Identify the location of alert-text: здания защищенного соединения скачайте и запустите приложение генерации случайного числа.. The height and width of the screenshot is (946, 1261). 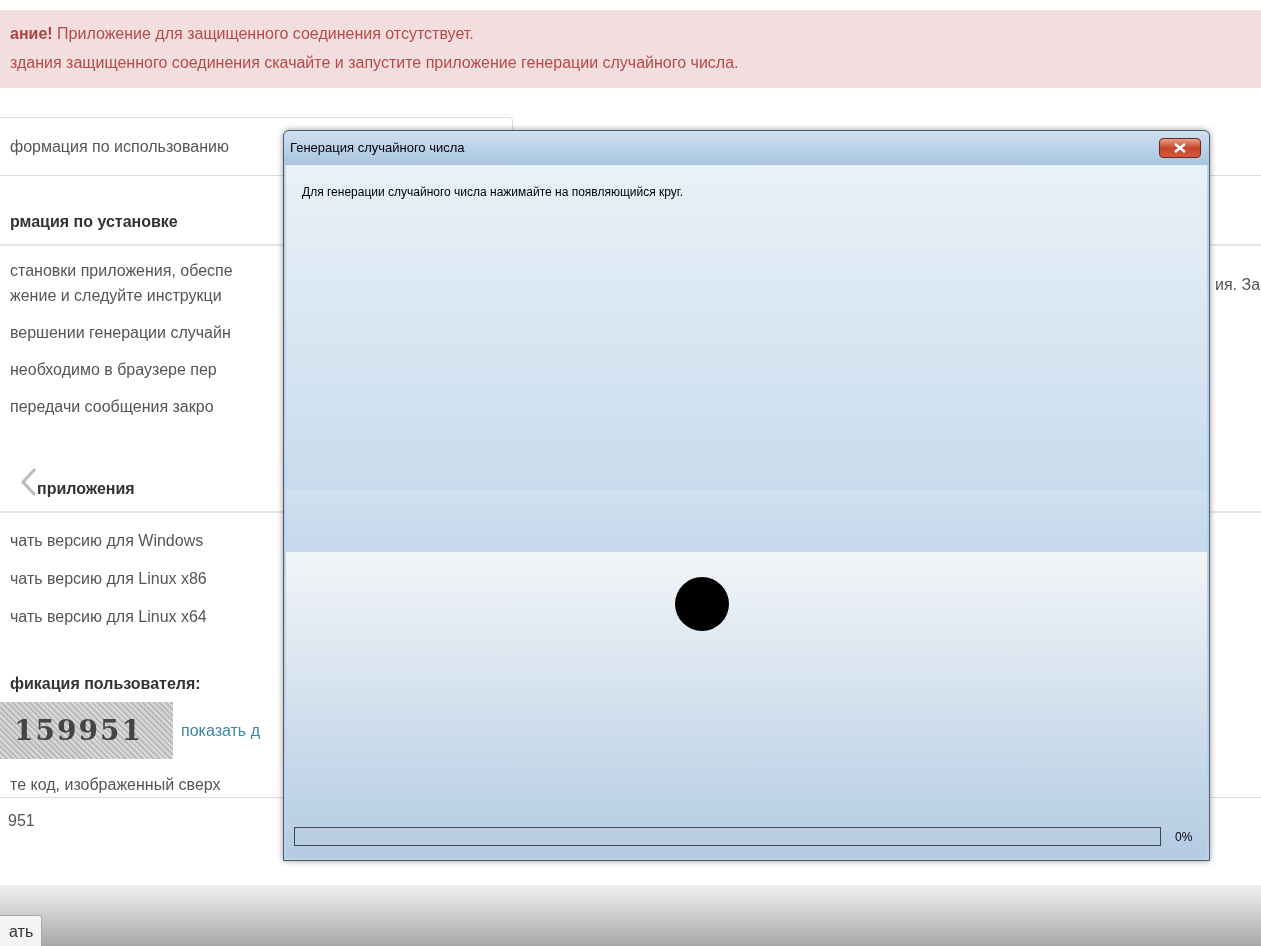
(375, 63).